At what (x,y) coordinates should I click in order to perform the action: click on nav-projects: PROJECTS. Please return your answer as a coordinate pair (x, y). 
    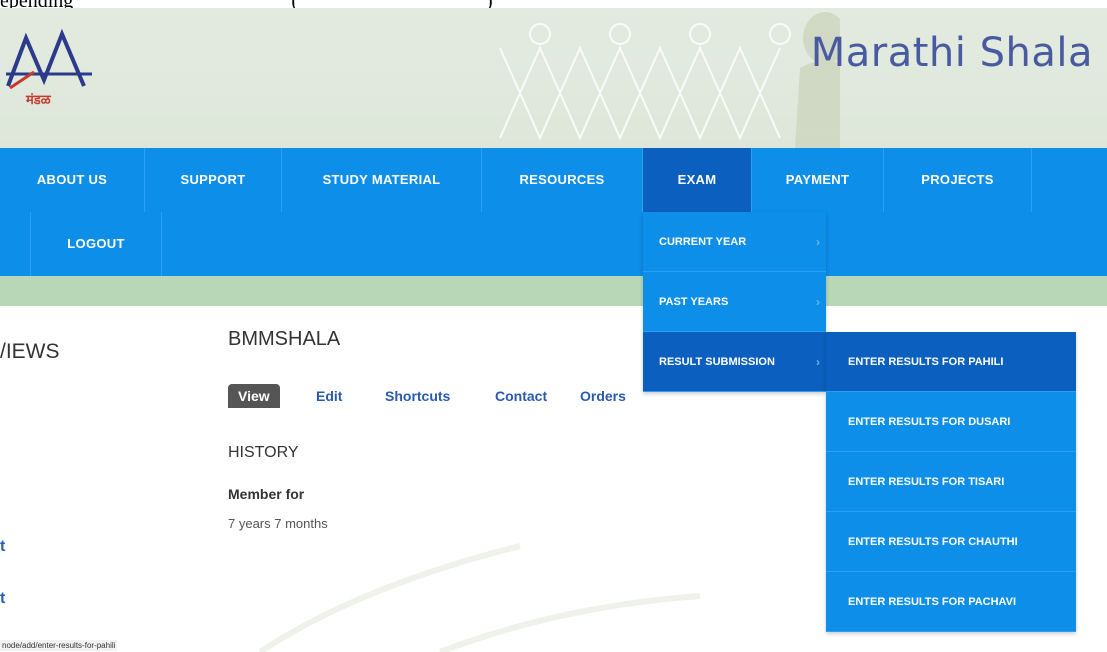
    Looking at the image, I should click on (958, 180).